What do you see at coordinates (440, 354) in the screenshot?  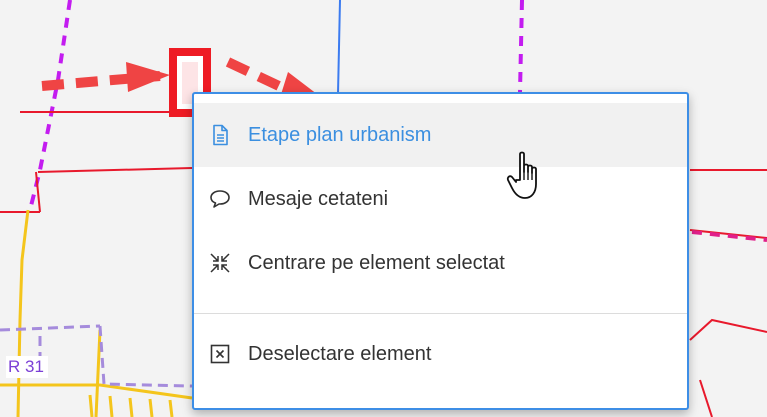 I see `menu-item-deselectare-element: Deselectare element` at bounding box center [440, 354].